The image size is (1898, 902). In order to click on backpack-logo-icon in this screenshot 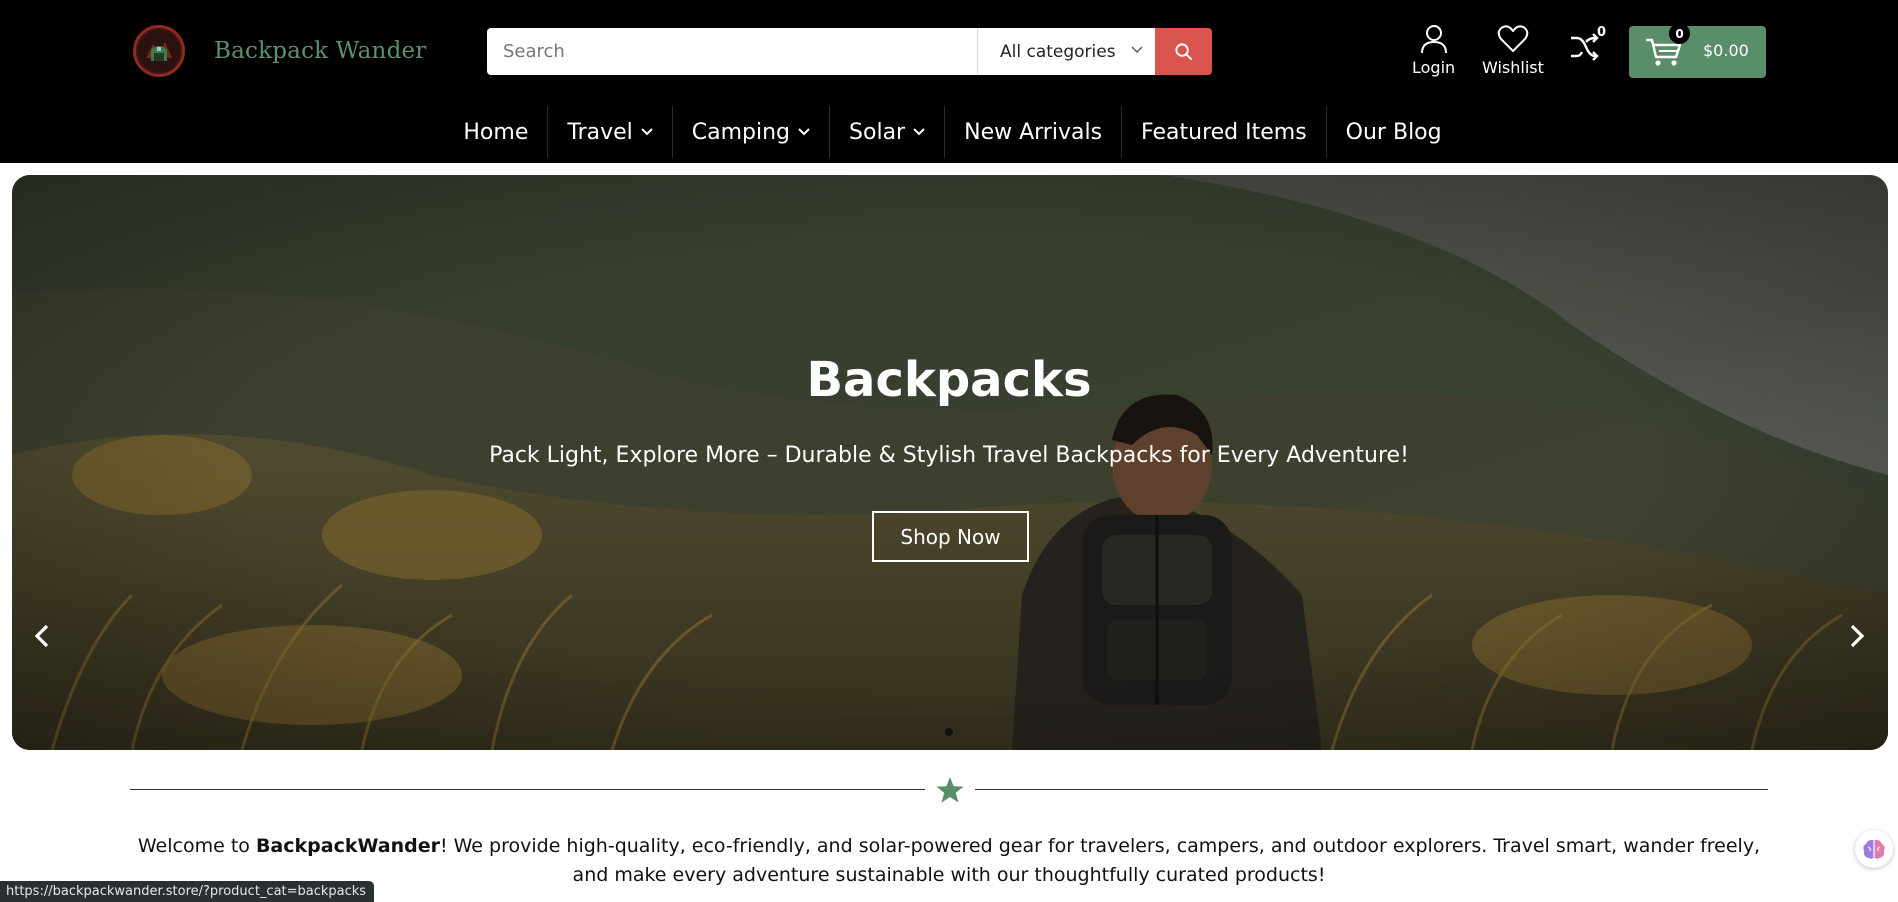, I will do `click(159, 51)`.